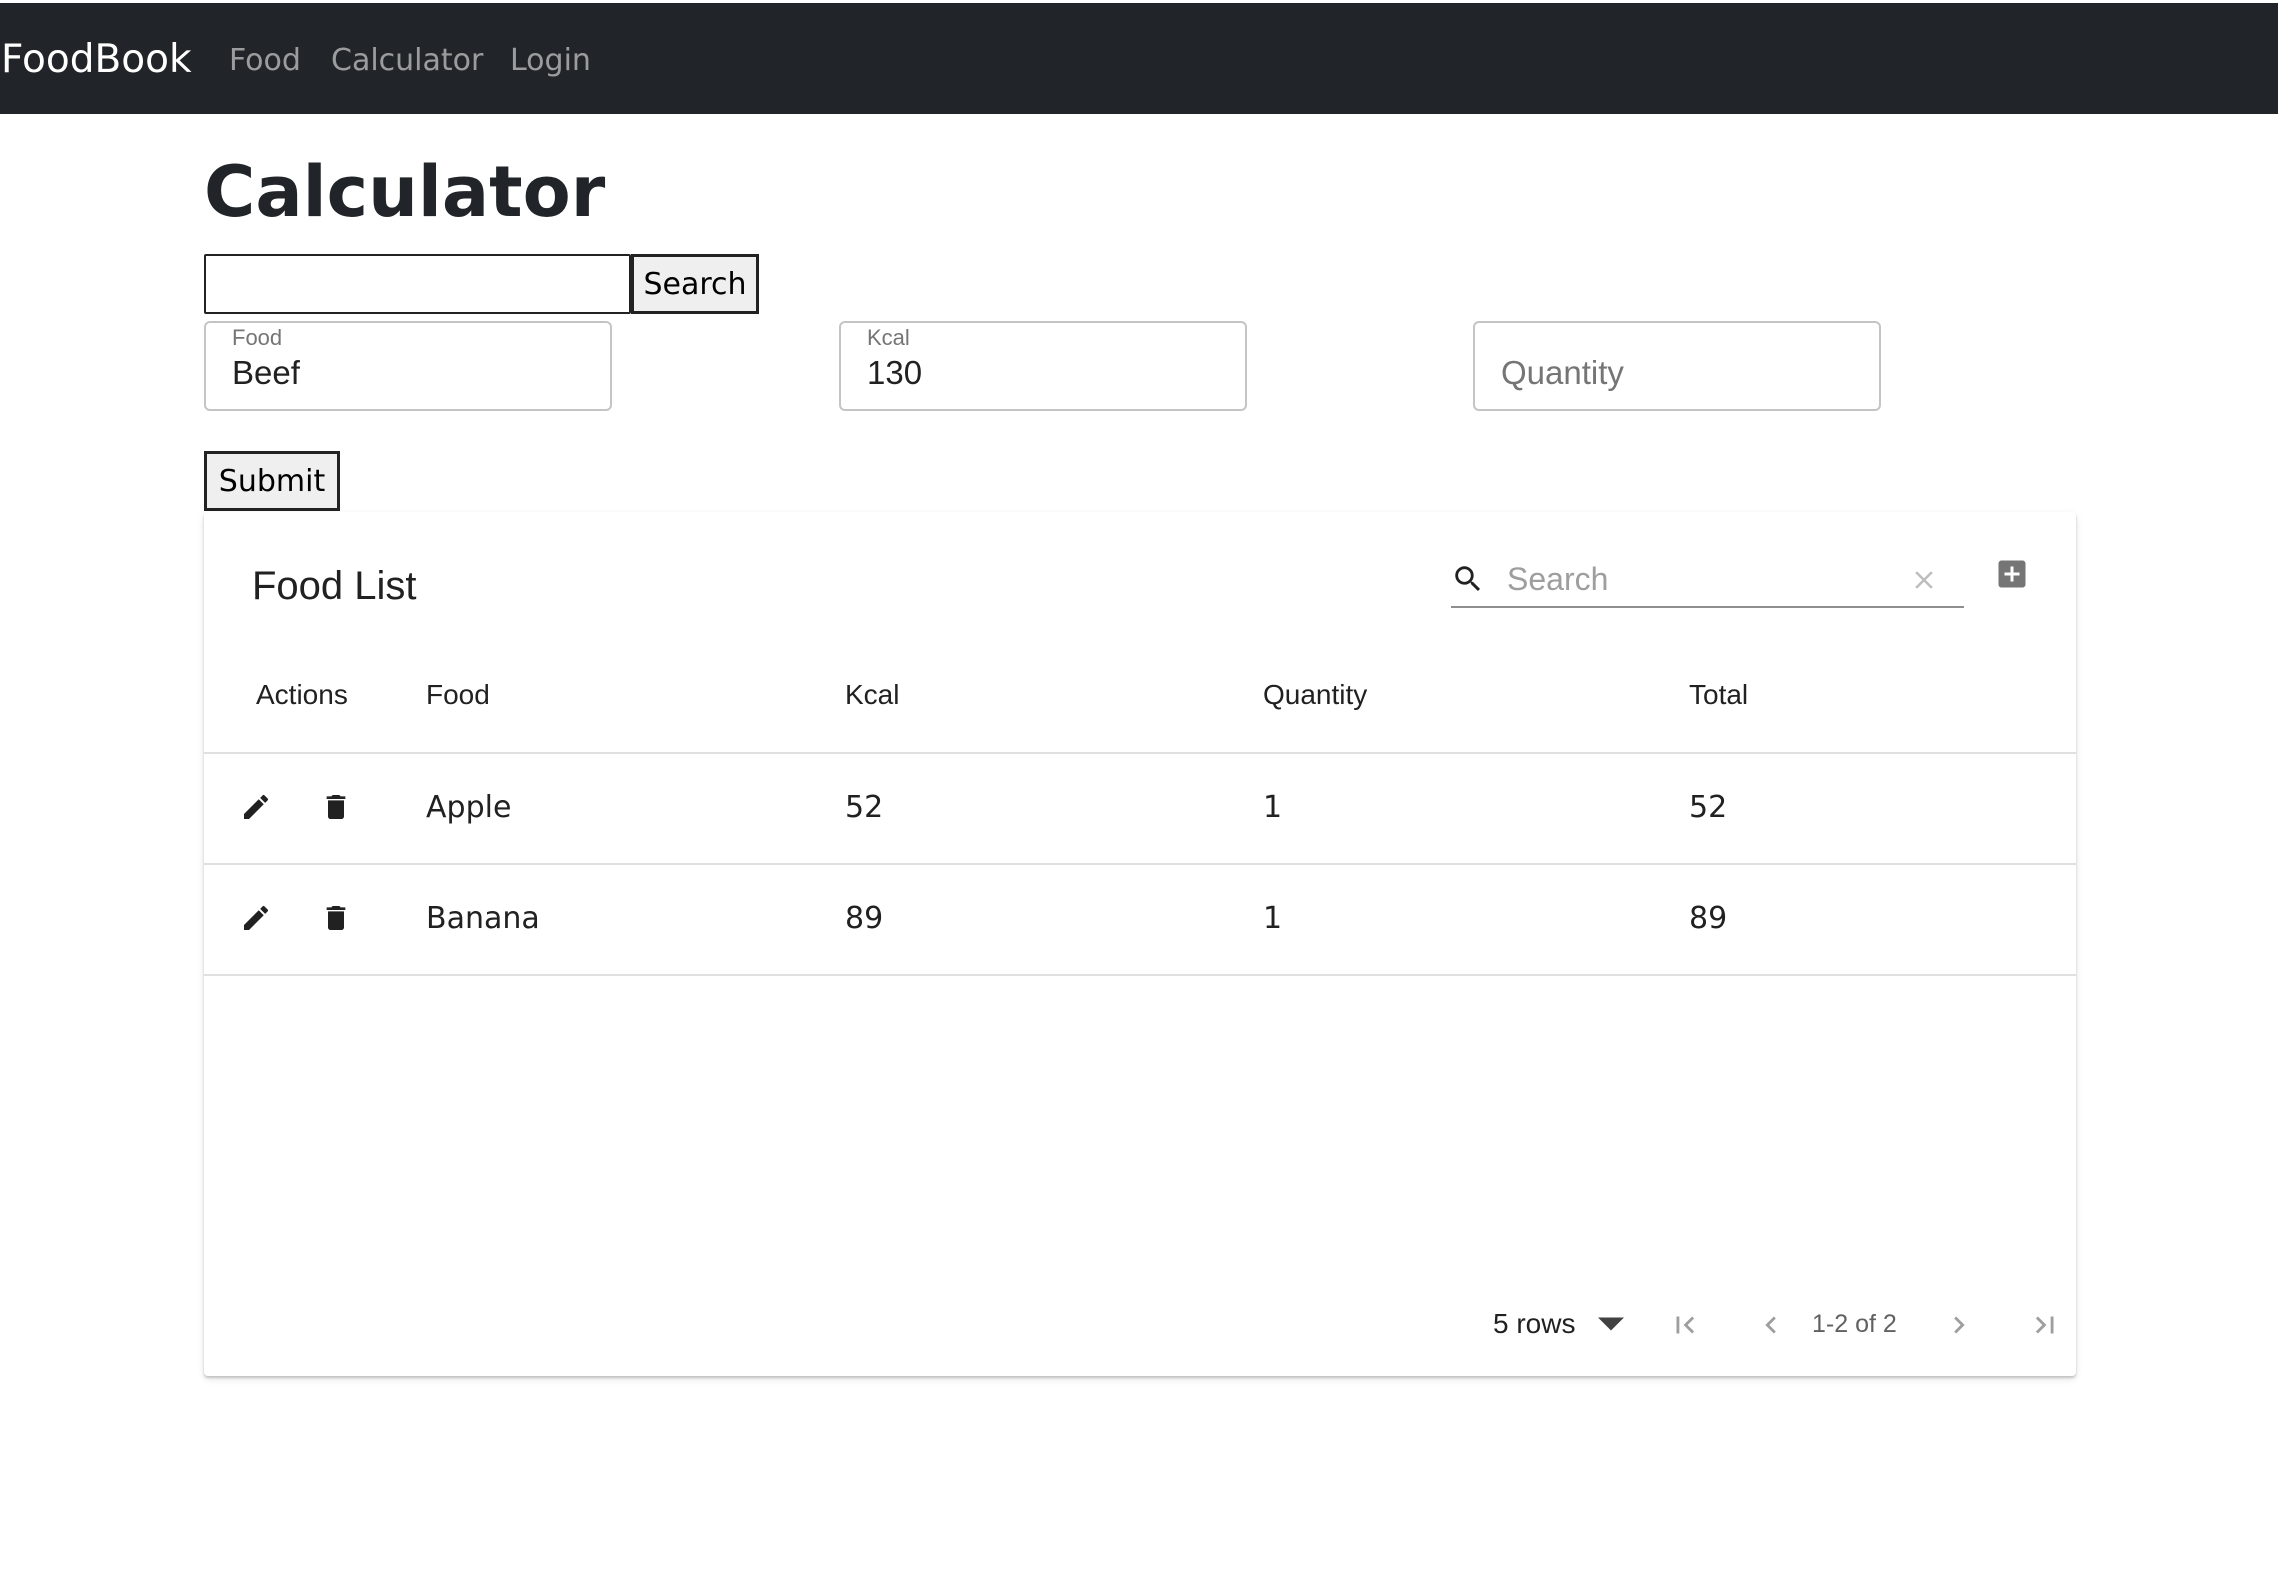  Describe the element at coordinates (550, 61) in the screenshot. I see `nav-link-login: Login` at that location.